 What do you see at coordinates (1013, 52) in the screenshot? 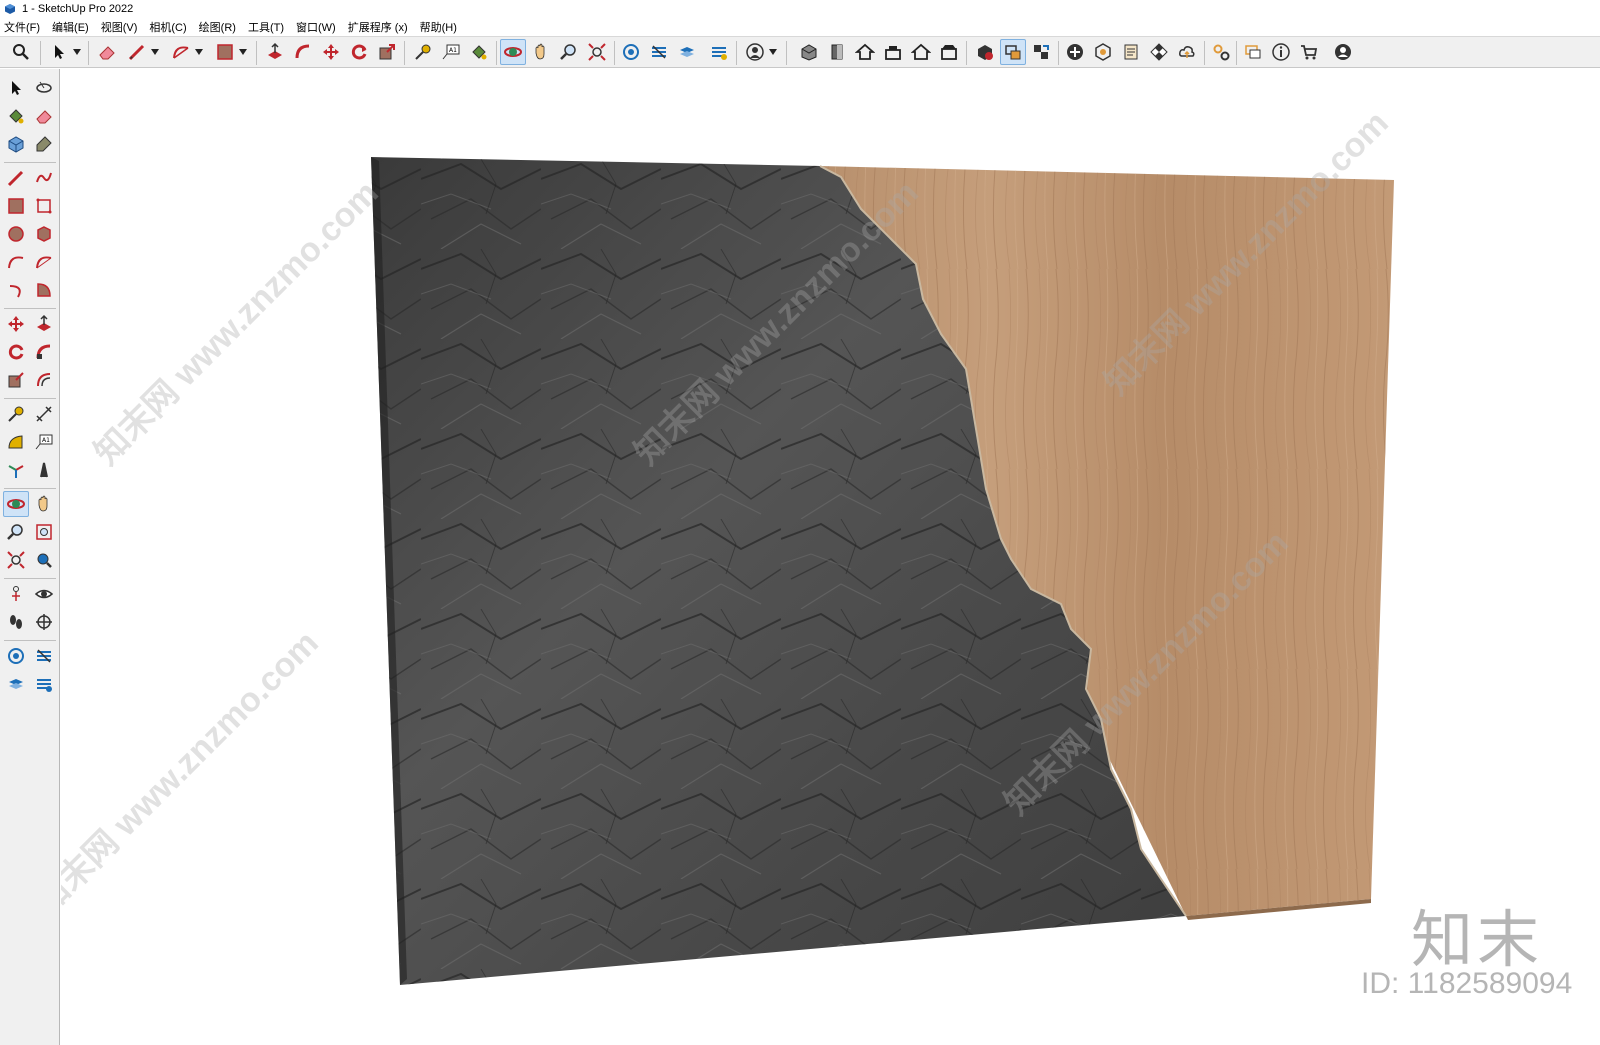
I see `style-icon` at bounding box center [1013, 52].